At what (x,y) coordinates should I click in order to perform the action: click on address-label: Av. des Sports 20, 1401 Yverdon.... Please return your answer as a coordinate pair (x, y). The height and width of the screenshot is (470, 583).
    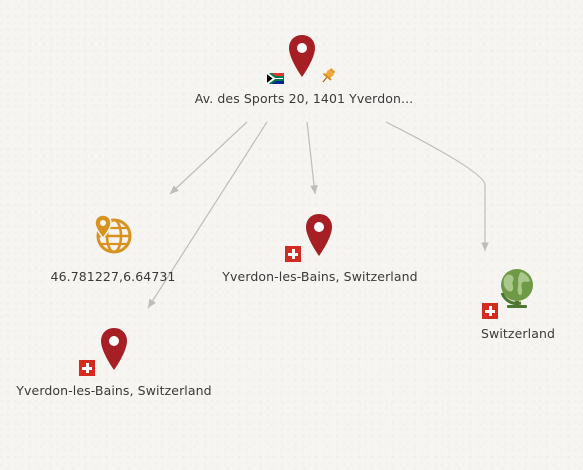
    Looking at the image, I should click on (304, 98).